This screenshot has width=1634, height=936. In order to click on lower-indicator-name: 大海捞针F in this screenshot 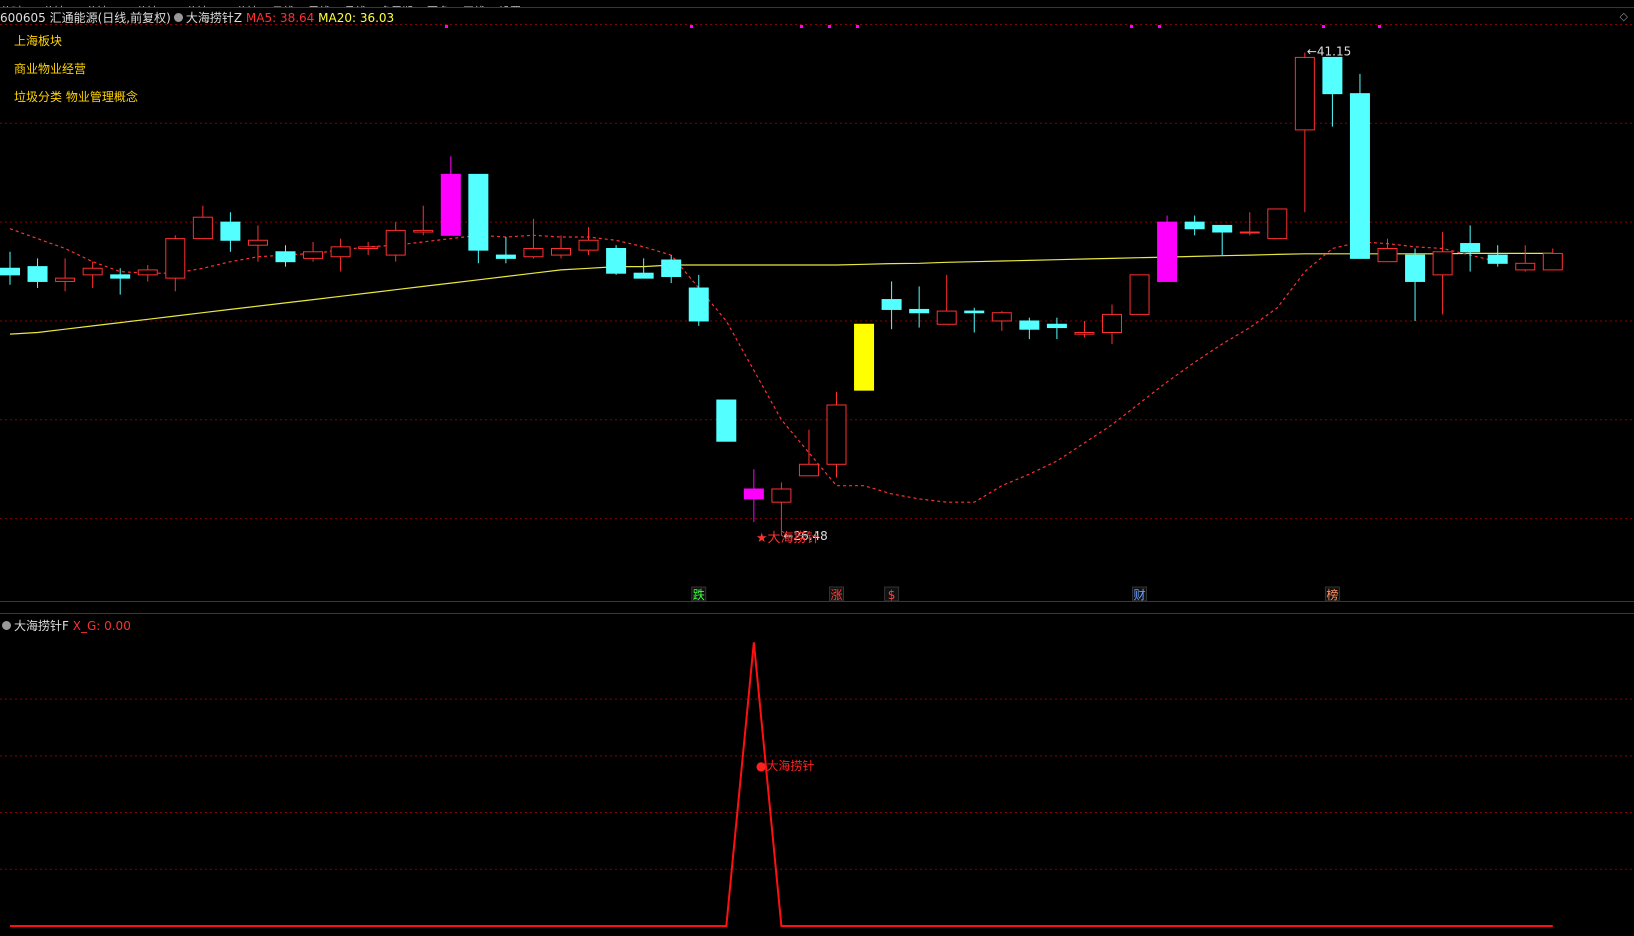, I will do `click(41, 626)`.